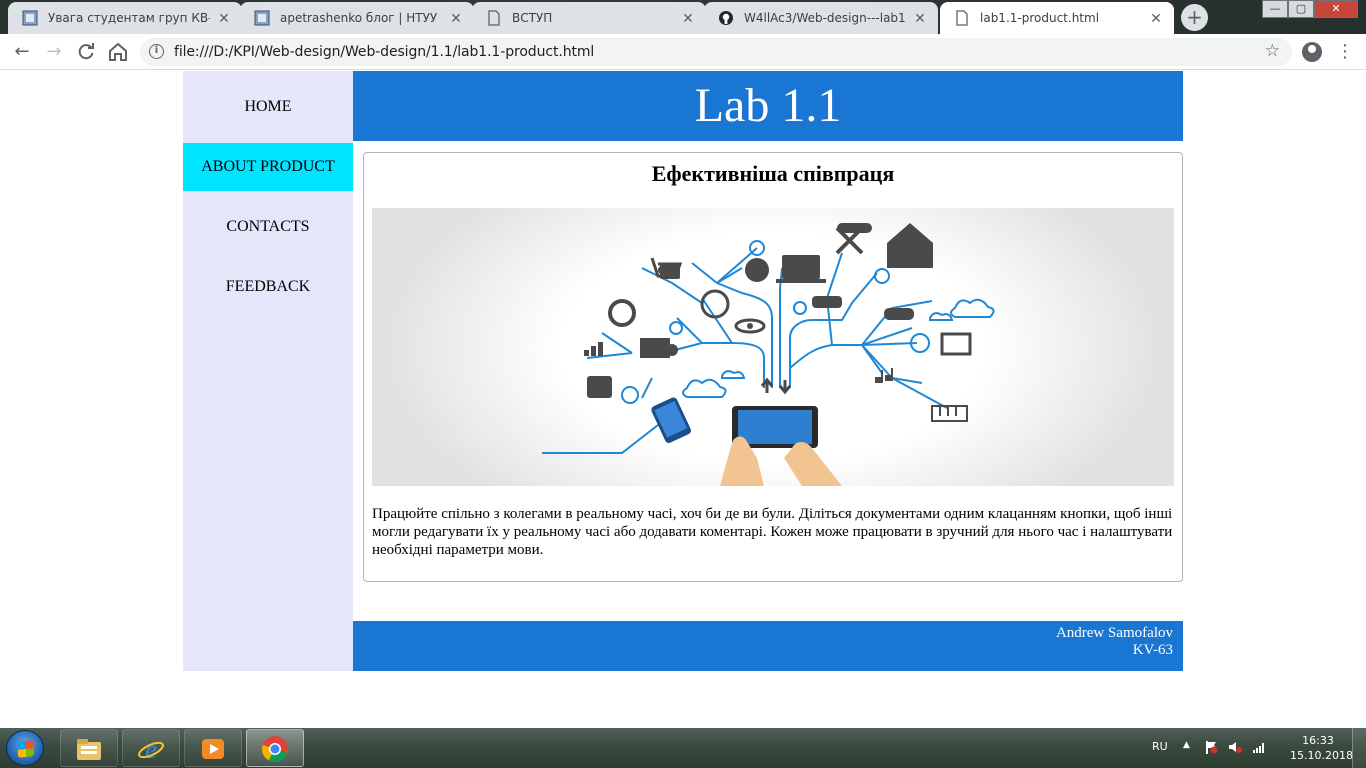 The height and width of the screenshot is (768, 1366). I want to click on windows-explorer-icon, so click(89, 749).